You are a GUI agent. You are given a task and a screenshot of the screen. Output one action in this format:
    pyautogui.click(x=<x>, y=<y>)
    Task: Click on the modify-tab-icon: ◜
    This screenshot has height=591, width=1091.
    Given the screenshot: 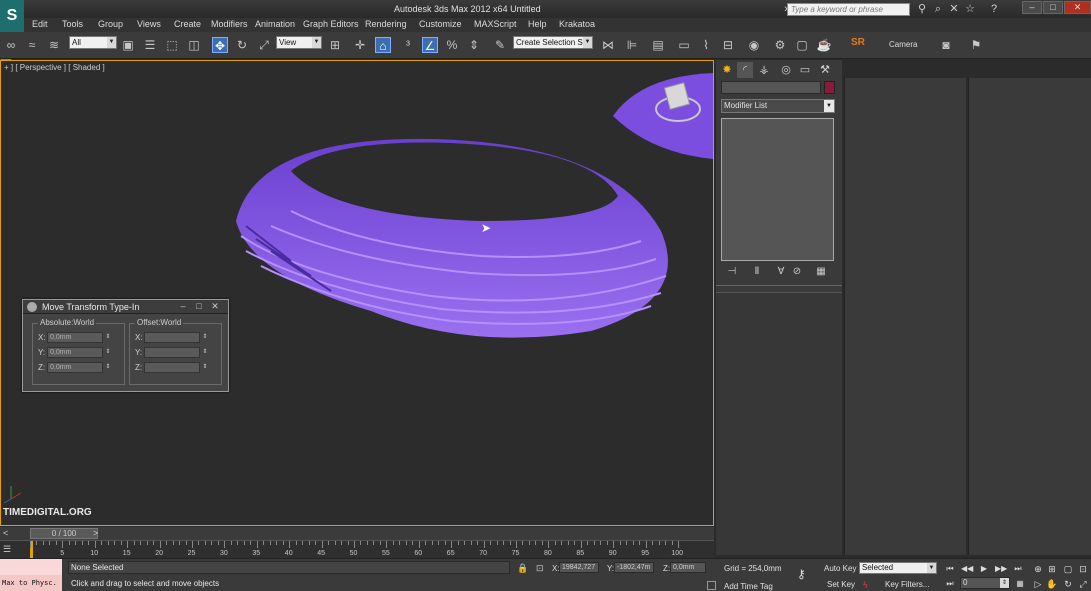 What is the action you would take?
    pyautogui.click(x=745, y=70)
    